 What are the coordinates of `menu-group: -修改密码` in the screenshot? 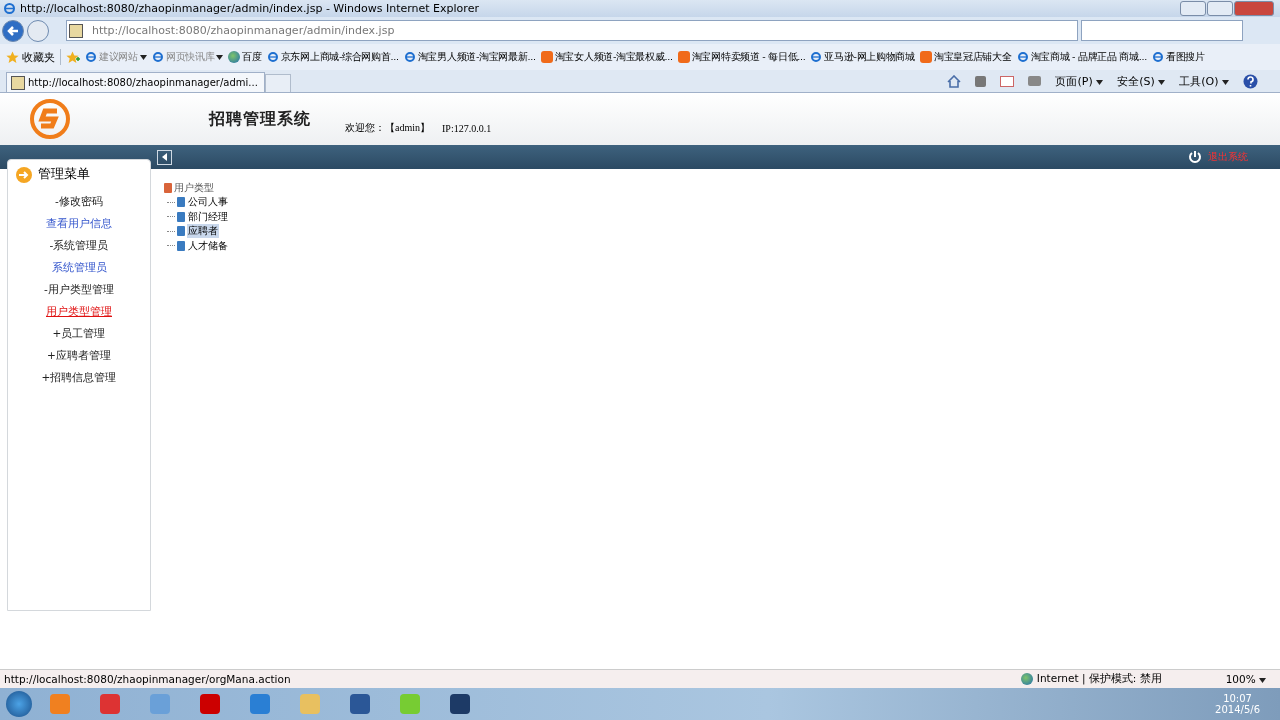 It's located at (79, 202).